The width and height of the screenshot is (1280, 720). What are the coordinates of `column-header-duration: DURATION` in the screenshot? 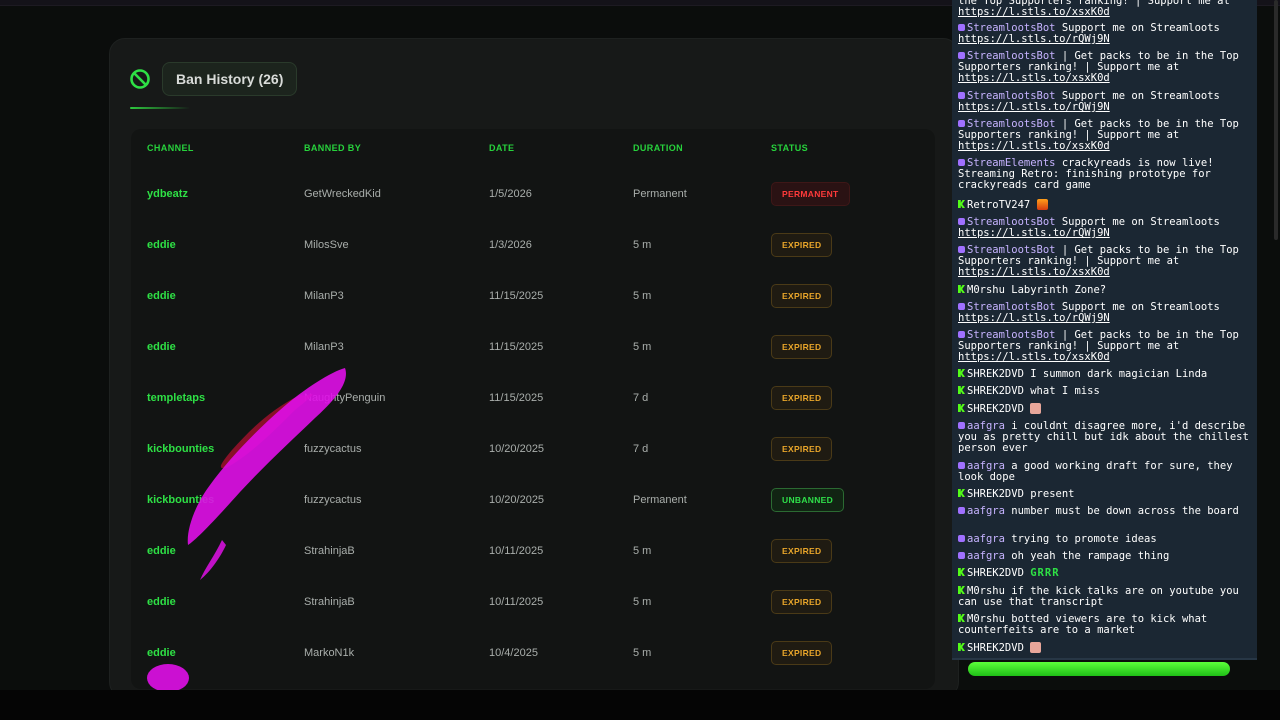 It's located at (658, 148).